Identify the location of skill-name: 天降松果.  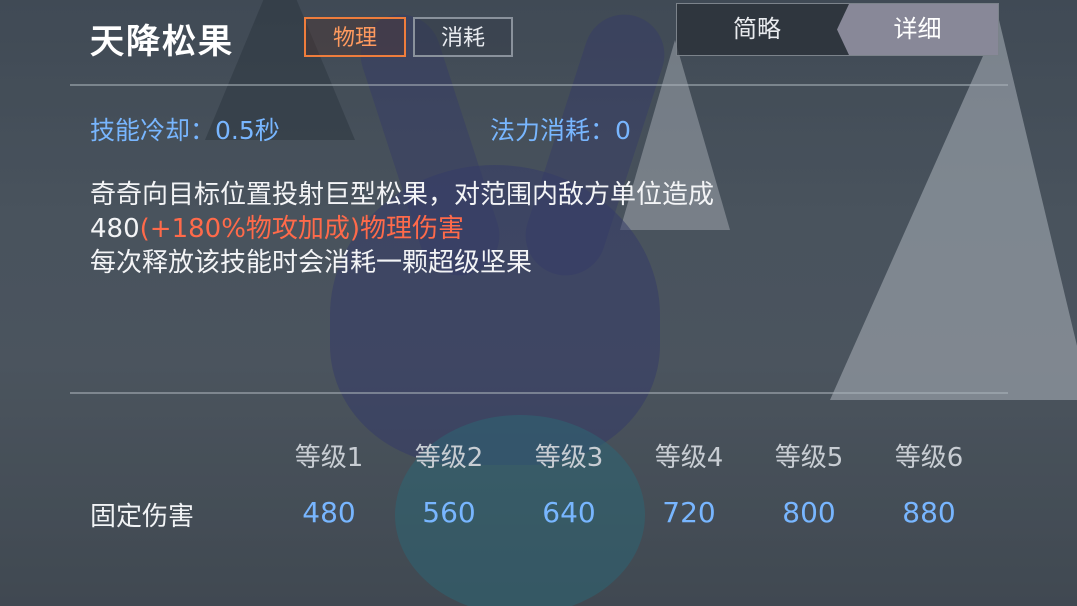
(162, 42).